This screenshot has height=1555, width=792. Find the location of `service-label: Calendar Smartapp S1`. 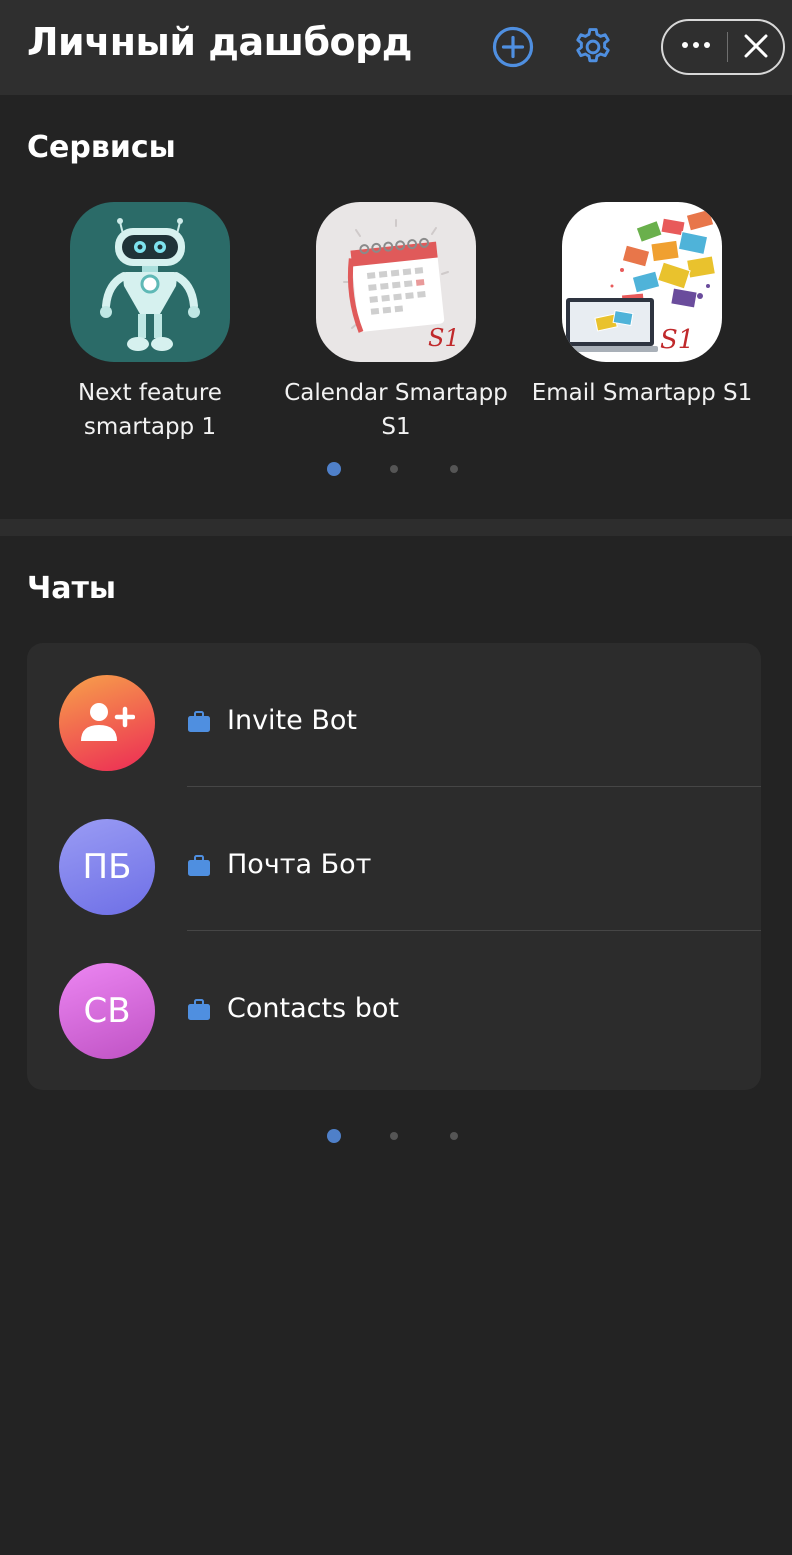

service-label: Calendar Smartapp S1 is located at coordinates (396, 410).